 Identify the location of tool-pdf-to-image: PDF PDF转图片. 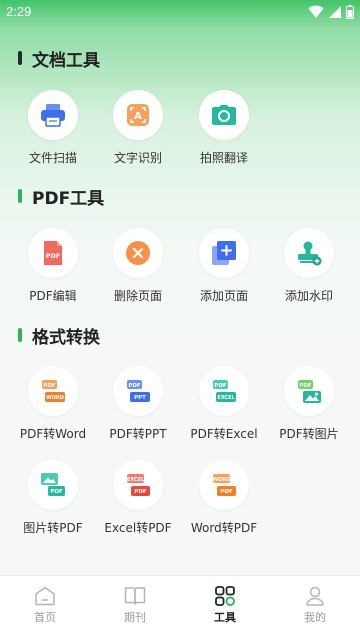
(309, 406).